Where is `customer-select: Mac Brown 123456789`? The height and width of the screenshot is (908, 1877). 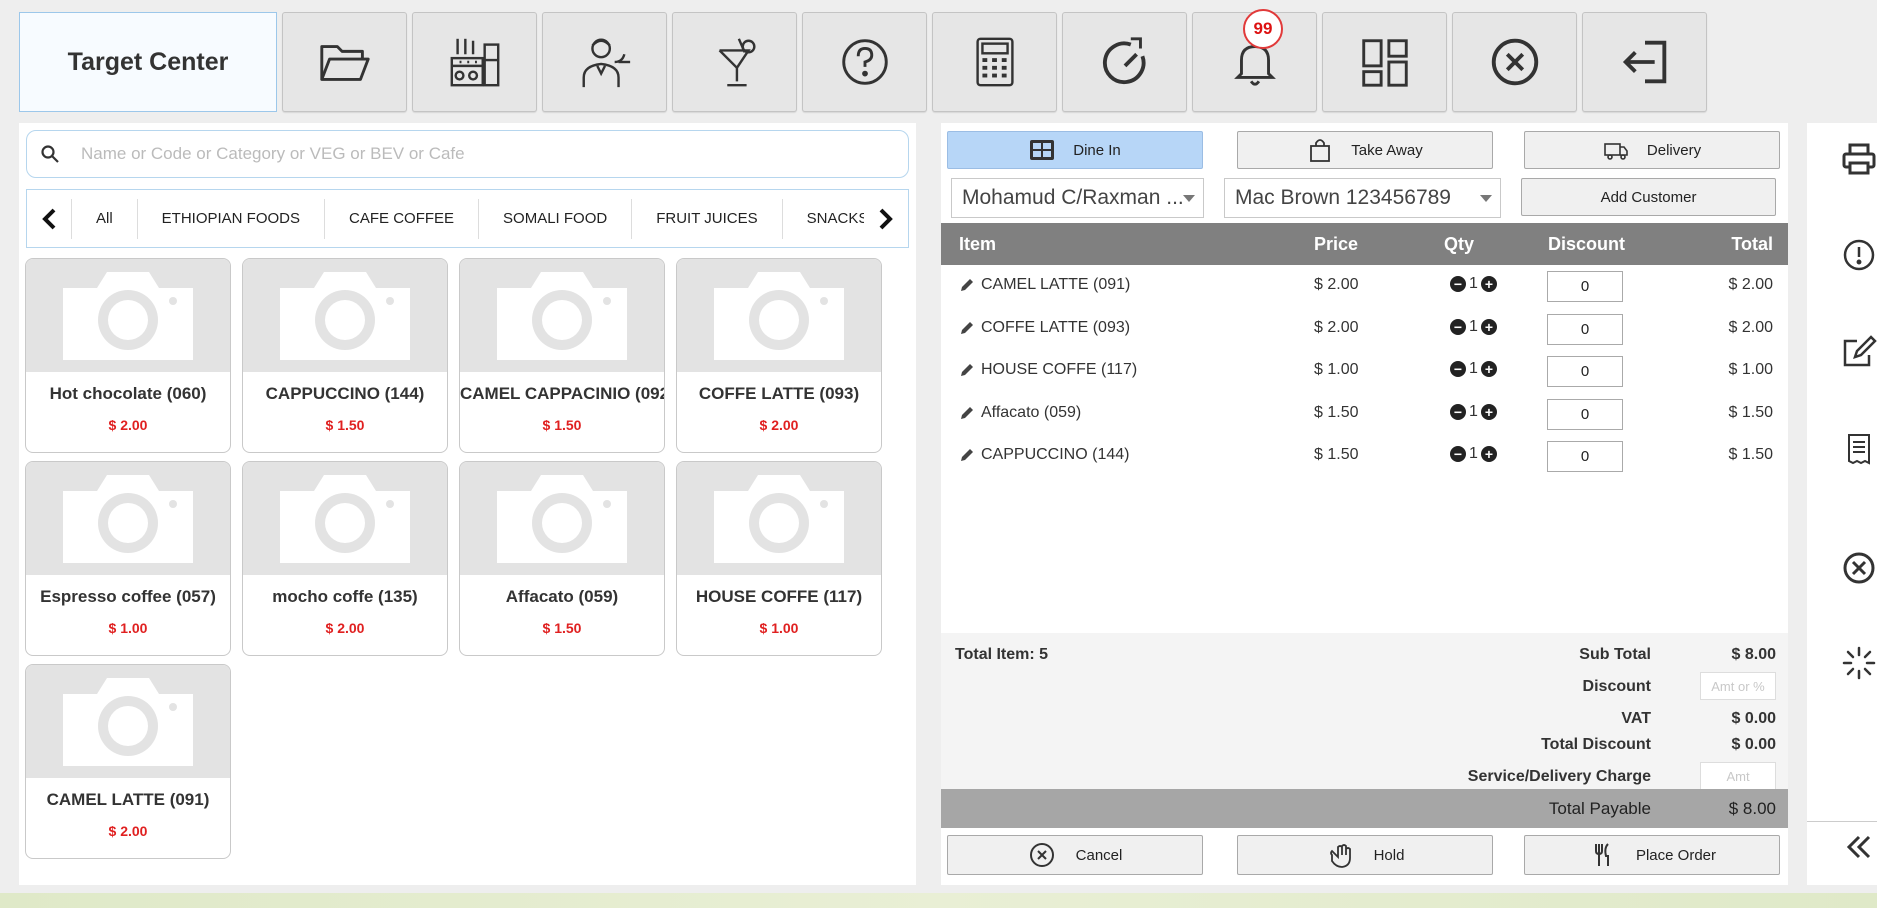
customer-select: Mac Brown 123456789 is located at coordinates (1362, 198).